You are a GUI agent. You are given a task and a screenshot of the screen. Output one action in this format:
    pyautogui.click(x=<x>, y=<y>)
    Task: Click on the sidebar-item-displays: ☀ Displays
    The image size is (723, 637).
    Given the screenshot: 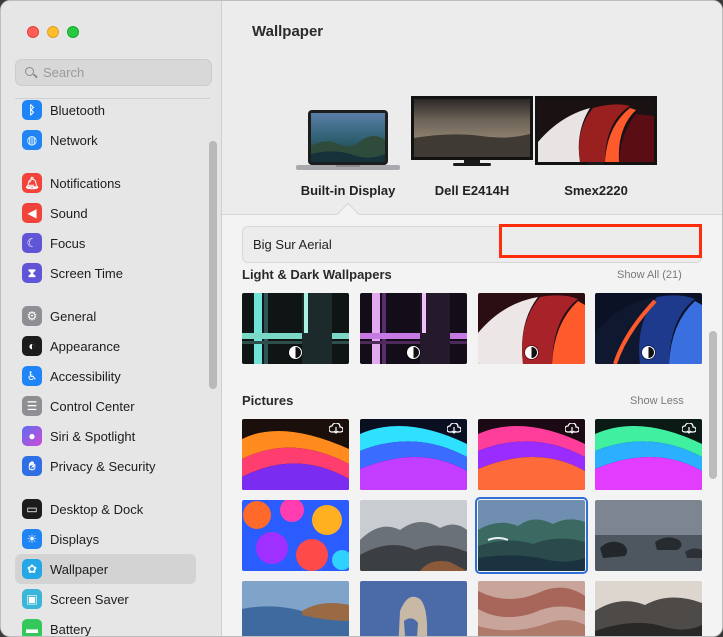 What is the action you would take?
    pyautogui.click(x=105, y=539)
    